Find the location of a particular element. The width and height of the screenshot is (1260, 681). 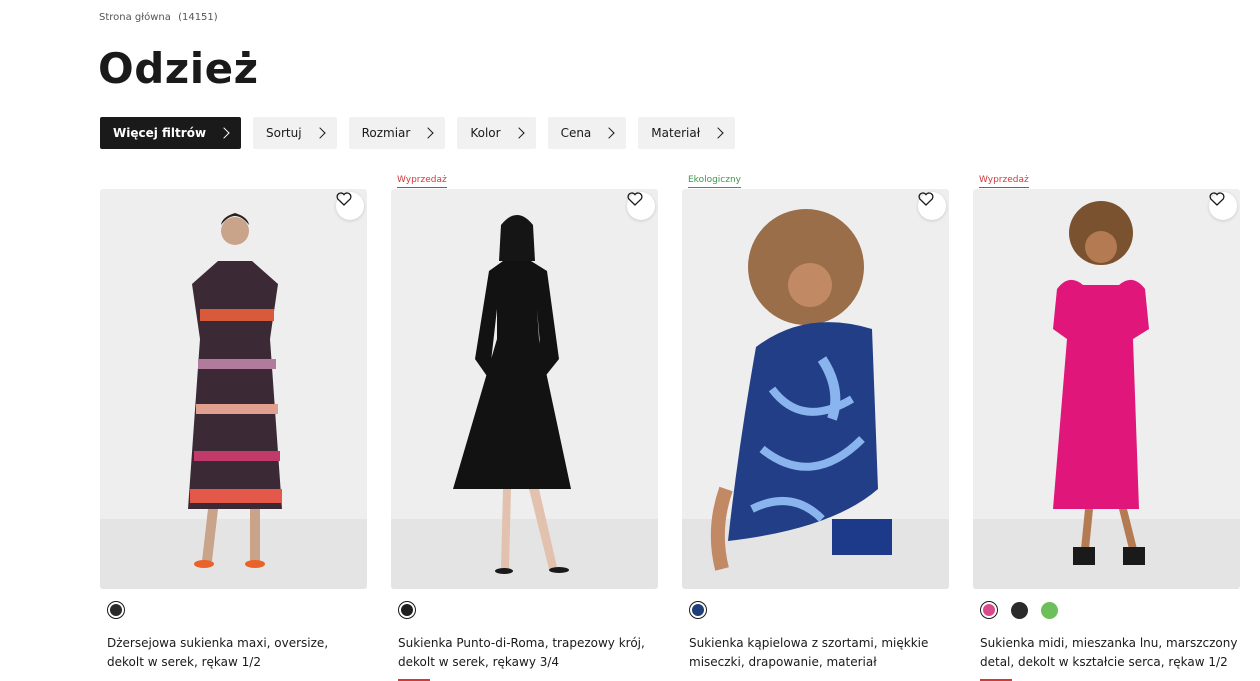

material-filter-button: Materiał is located at coordinates (687, 133).